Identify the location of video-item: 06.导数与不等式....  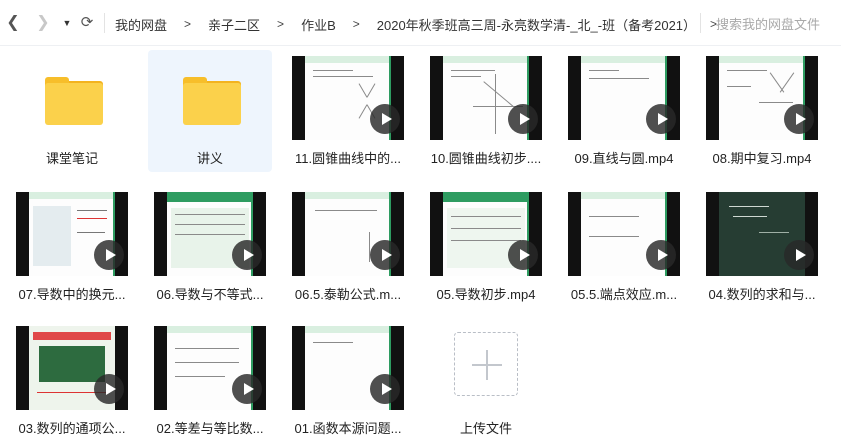
(210, 247).